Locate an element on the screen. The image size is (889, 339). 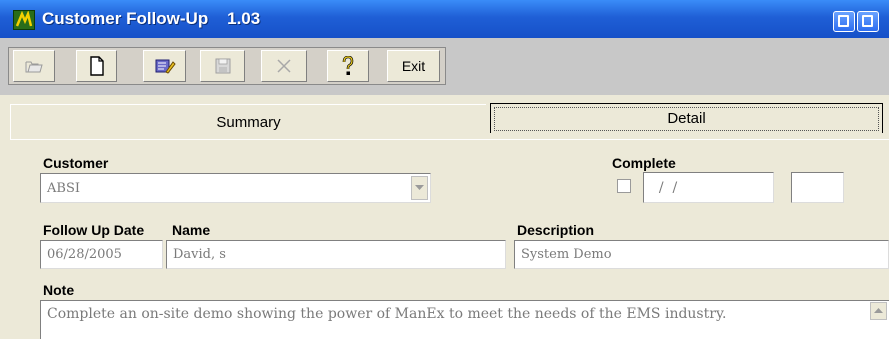
customer-combo: ABSI is located at coordinates (235, 188).